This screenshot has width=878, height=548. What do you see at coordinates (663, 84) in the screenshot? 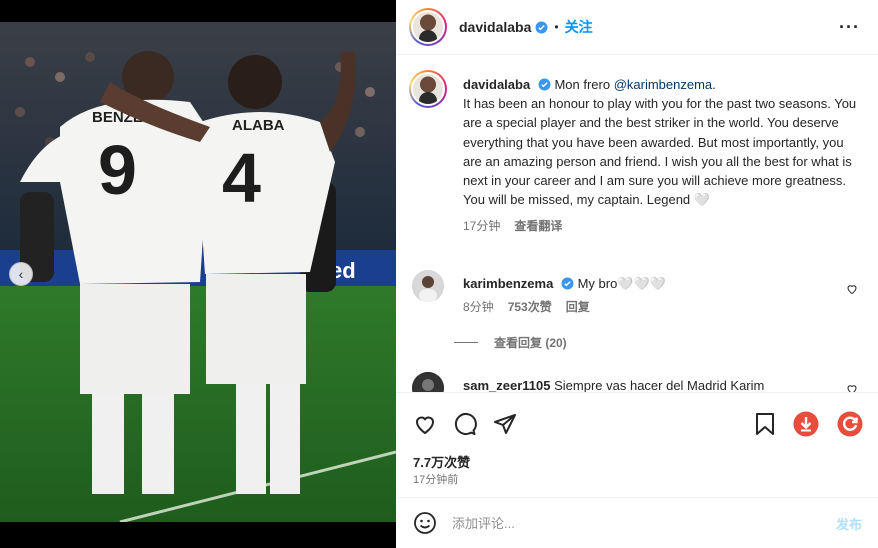
I see `mention-link: @karimbenzema` at bounding box center [663, 84].